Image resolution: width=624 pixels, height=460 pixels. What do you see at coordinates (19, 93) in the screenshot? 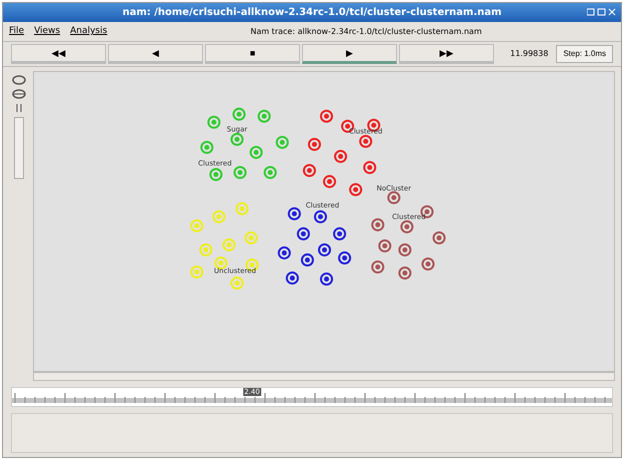
I see `zoom-out-icon` at bounding box center [19, 93].